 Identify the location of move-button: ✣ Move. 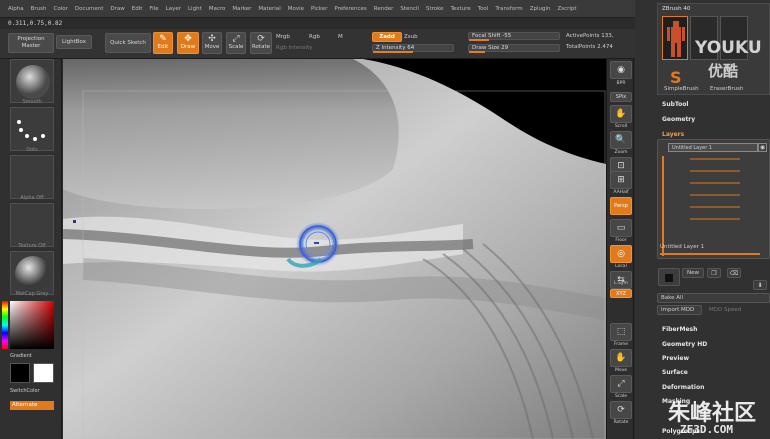
(212, 43).